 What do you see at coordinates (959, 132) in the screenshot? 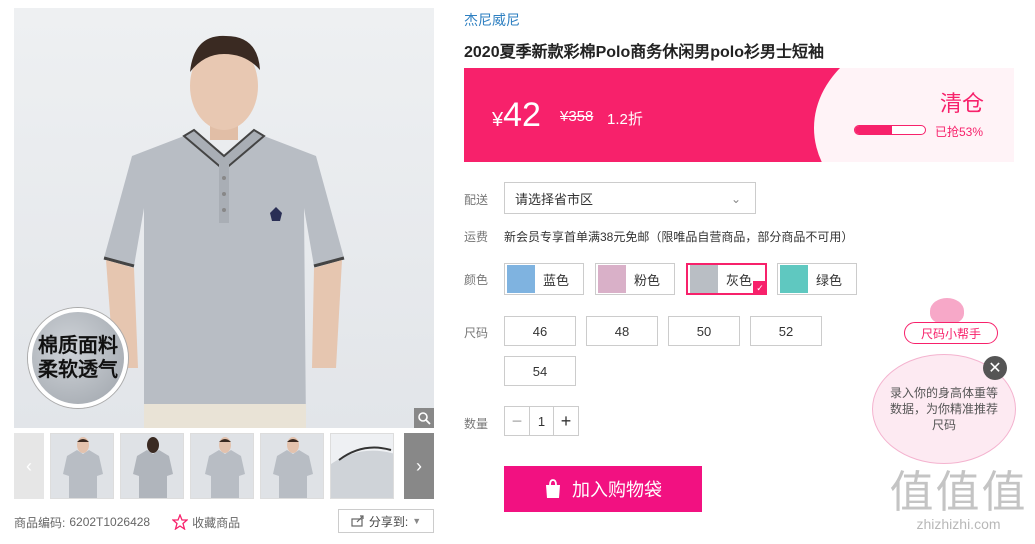
I see `sold-percentage: 已抢53%` at bounding box center [959, 132].